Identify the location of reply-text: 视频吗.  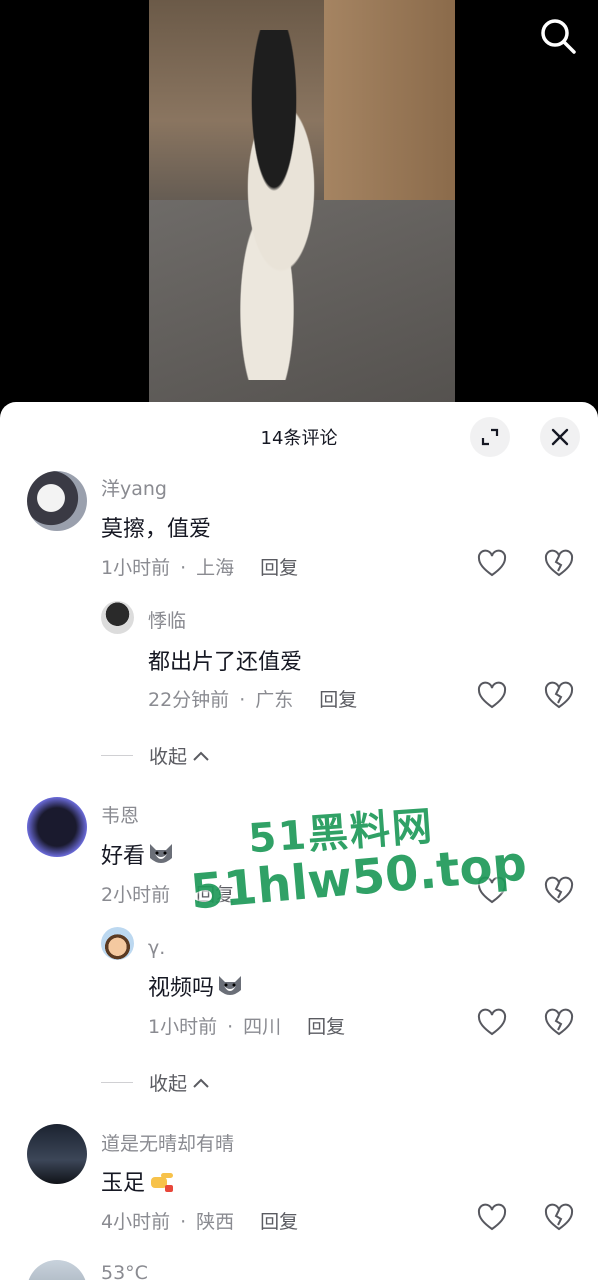
(196, 986).